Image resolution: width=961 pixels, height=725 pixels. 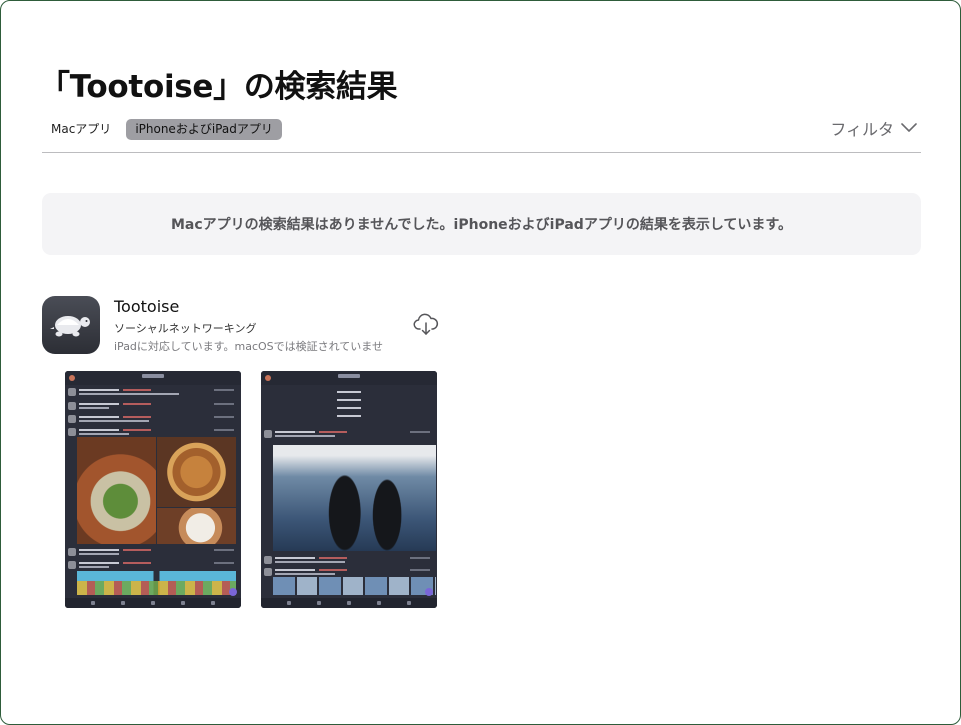 I want to click on turtle-icon, so click(x=70, y=326).